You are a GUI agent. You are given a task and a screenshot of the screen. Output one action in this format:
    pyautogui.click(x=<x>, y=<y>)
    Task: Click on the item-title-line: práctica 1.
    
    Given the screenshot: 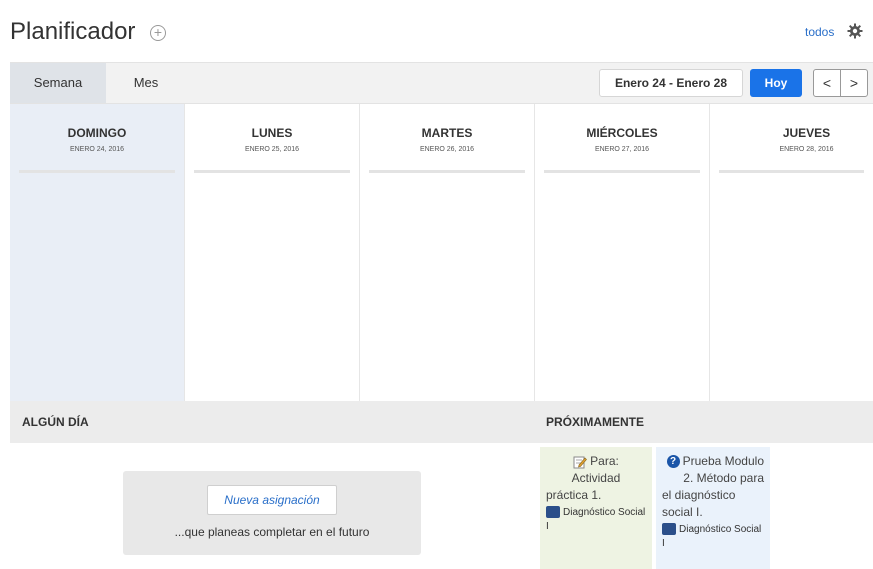 What is the action you would take?
    pyautogui.click(x=574, y=495)
    